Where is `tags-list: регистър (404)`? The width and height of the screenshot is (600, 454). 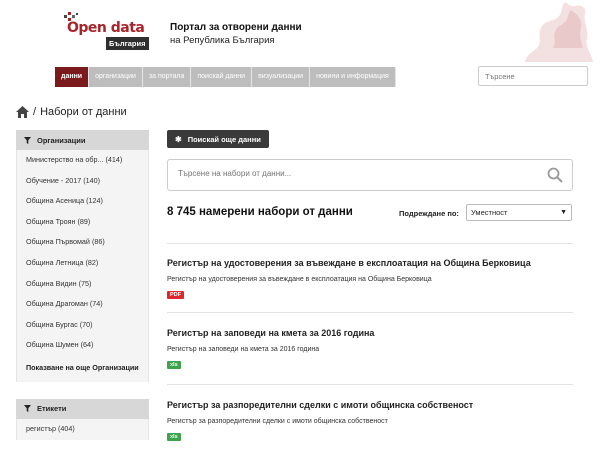
tags-list: регистър (404) is located at coordinates (82, 429).